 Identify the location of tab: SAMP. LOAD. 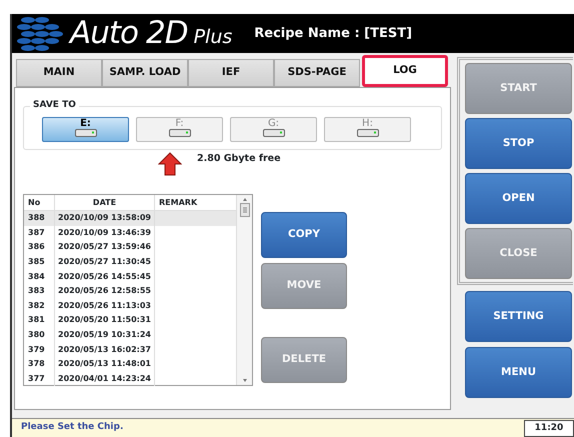
(145, 73).